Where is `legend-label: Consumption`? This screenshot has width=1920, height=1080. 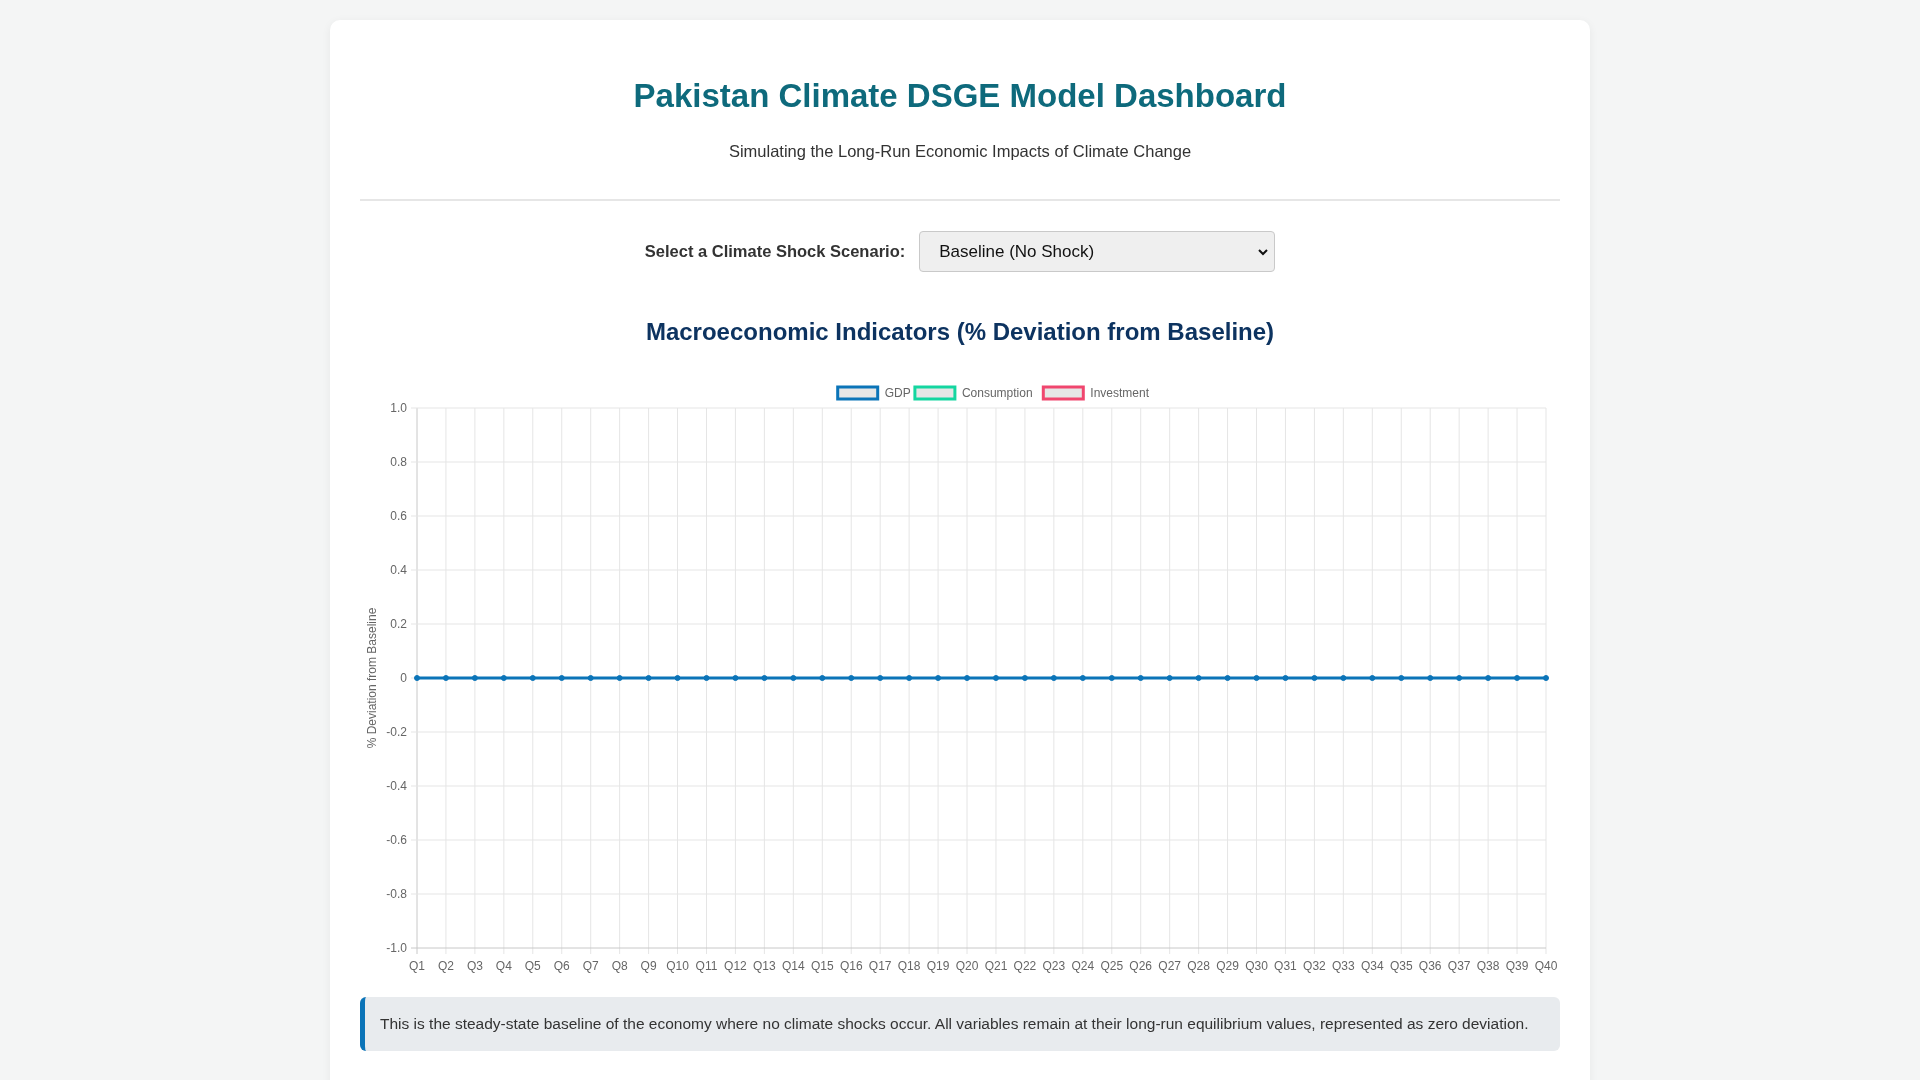 legend-label: Consumption is located at coordinates (997, 393).